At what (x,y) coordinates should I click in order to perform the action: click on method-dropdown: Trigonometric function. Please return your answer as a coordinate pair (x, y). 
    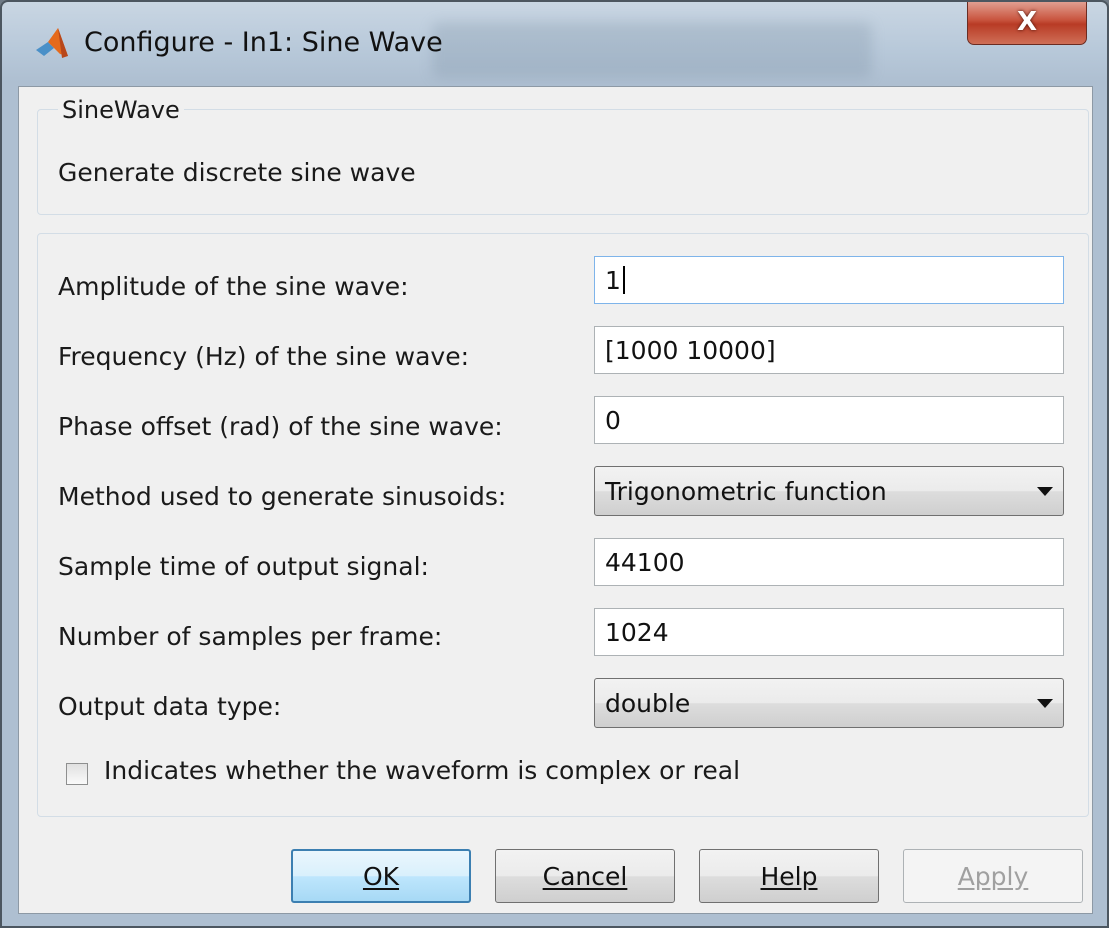
    Looking at the image, I should click on (829, 491).